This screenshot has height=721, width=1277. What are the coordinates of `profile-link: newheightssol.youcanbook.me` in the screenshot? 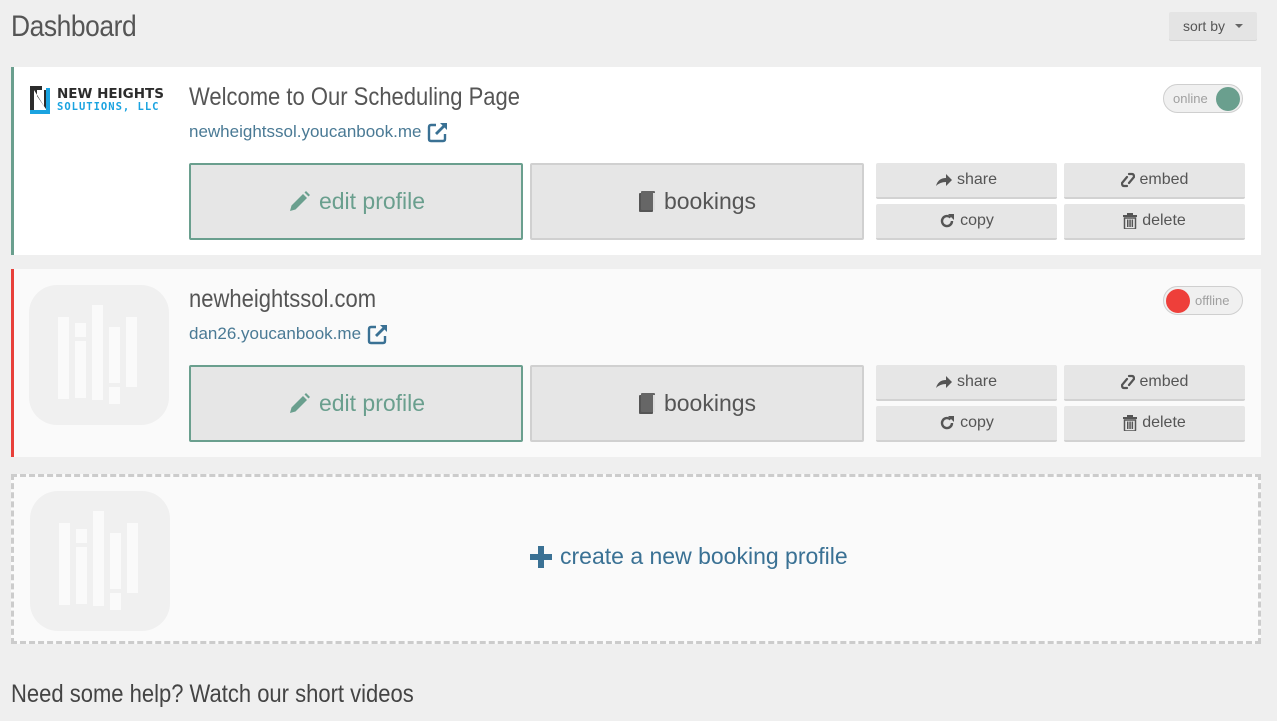 It's located at (319, 132).